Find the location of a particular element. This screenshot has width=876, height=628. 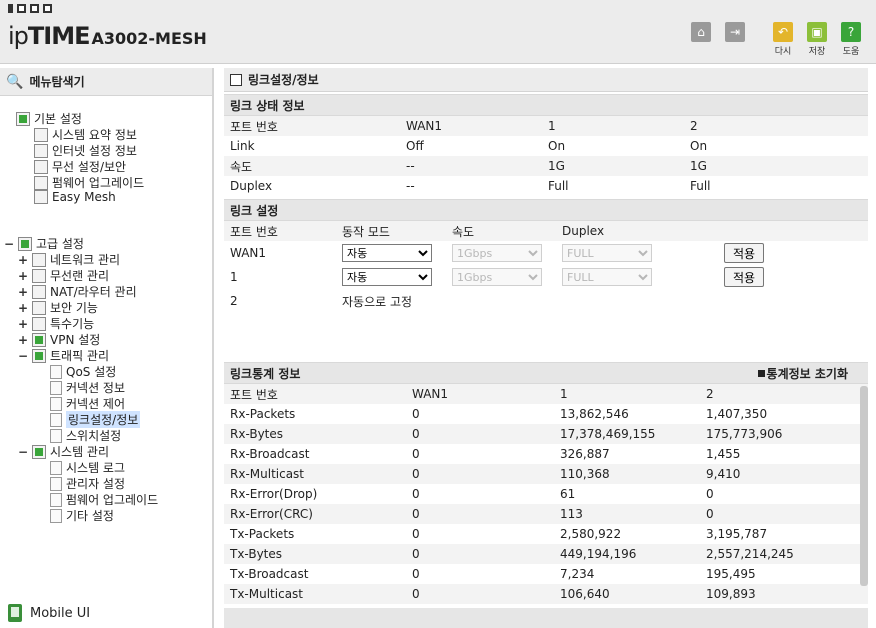

tree-item-vpn: + VPN 설정 is located at coordinates (59, 339).